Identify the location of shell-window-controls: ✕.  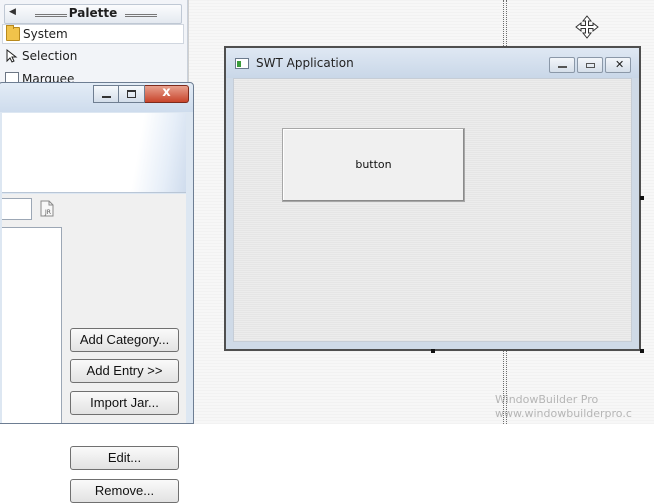
(589, 65).